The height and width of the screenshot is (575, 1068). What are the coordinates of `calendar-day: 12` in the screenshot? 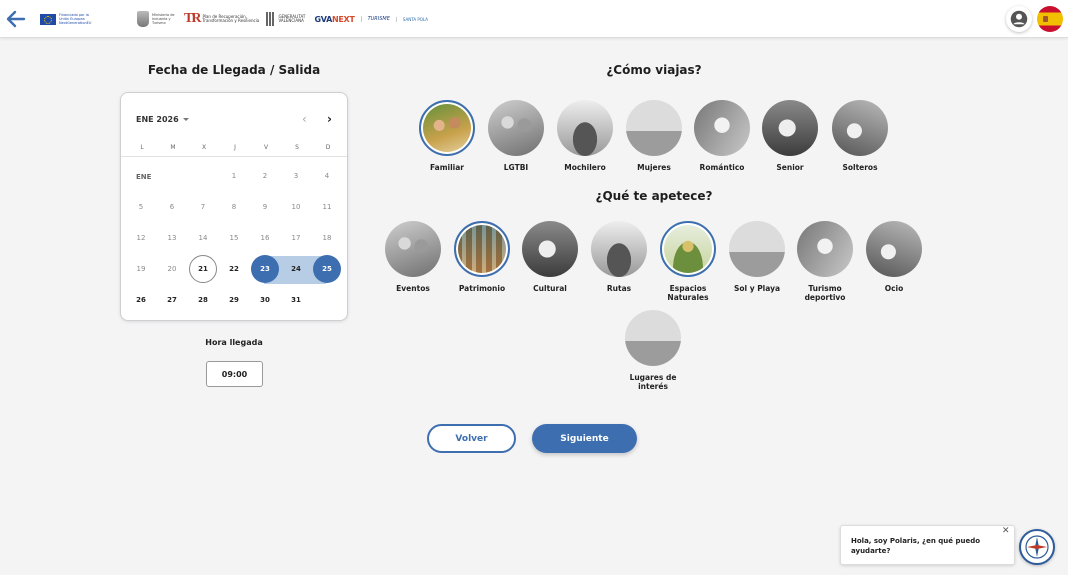 It's located at (141, 238).